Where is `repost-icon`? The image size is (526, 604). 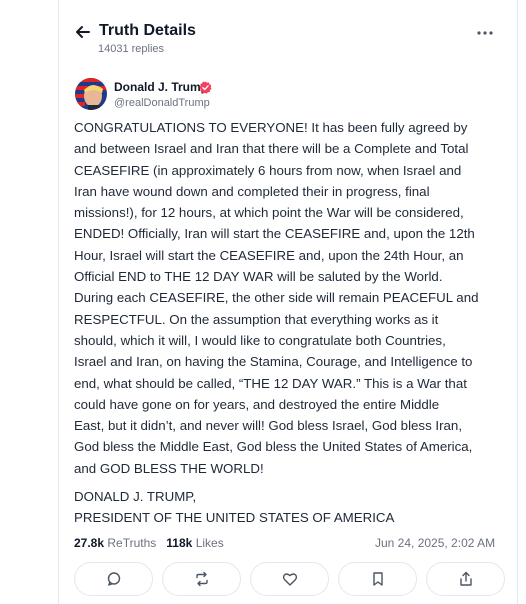 repost-icon is located at coordinates (201, 579).